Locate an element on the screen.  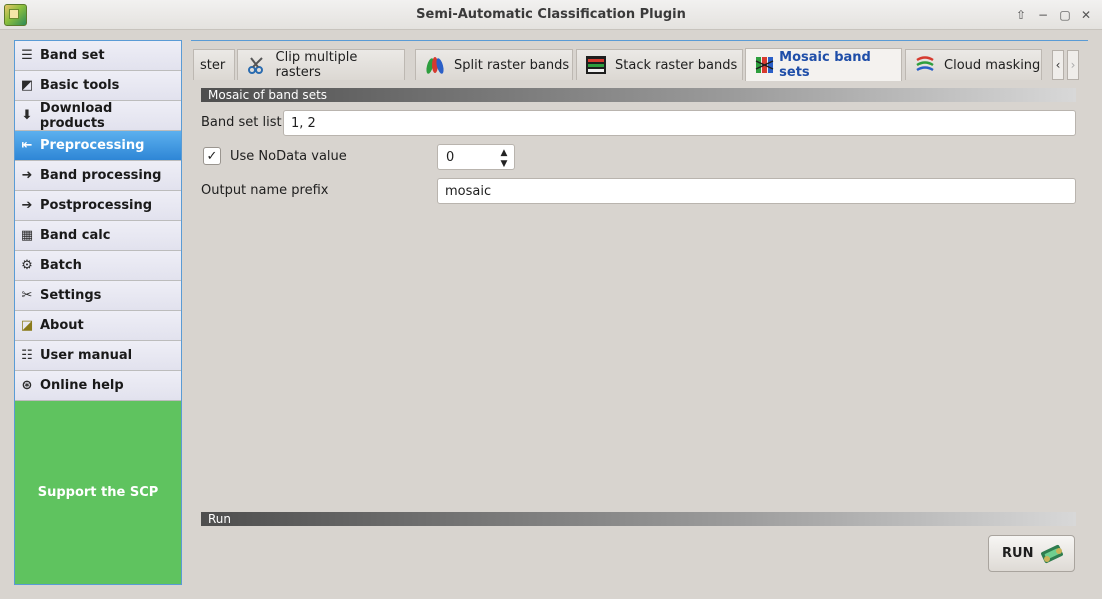
tab-split-raster-bands: Split raster bands is located at coordinates (494, 64).